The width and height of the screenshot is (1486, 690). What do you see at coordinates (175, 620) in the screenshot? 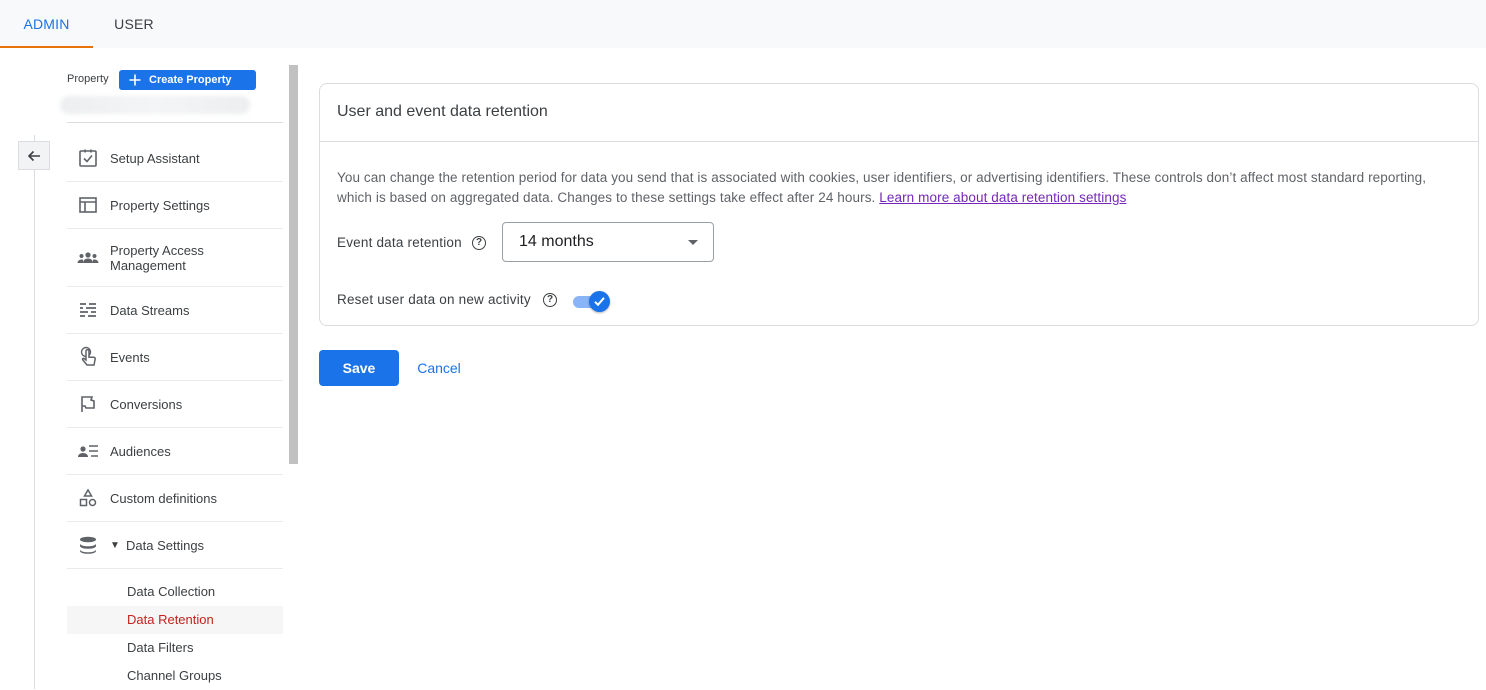
I see `sub-item-data-retention: Data Retention` at bounding box center [175, 620].